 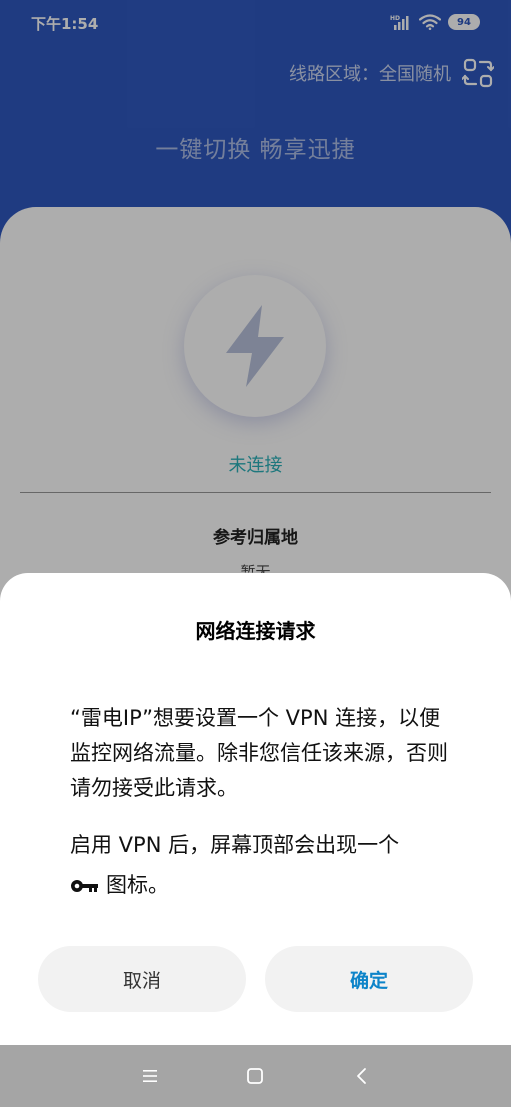 I want to click on dialog-note-line2: 图标。, so click(x=137, y=885).